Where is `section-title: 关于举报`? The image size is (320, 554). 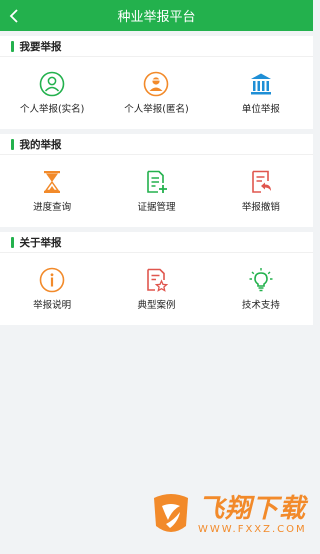 section-title: 关于举报 is located at coordinates (156, 242).